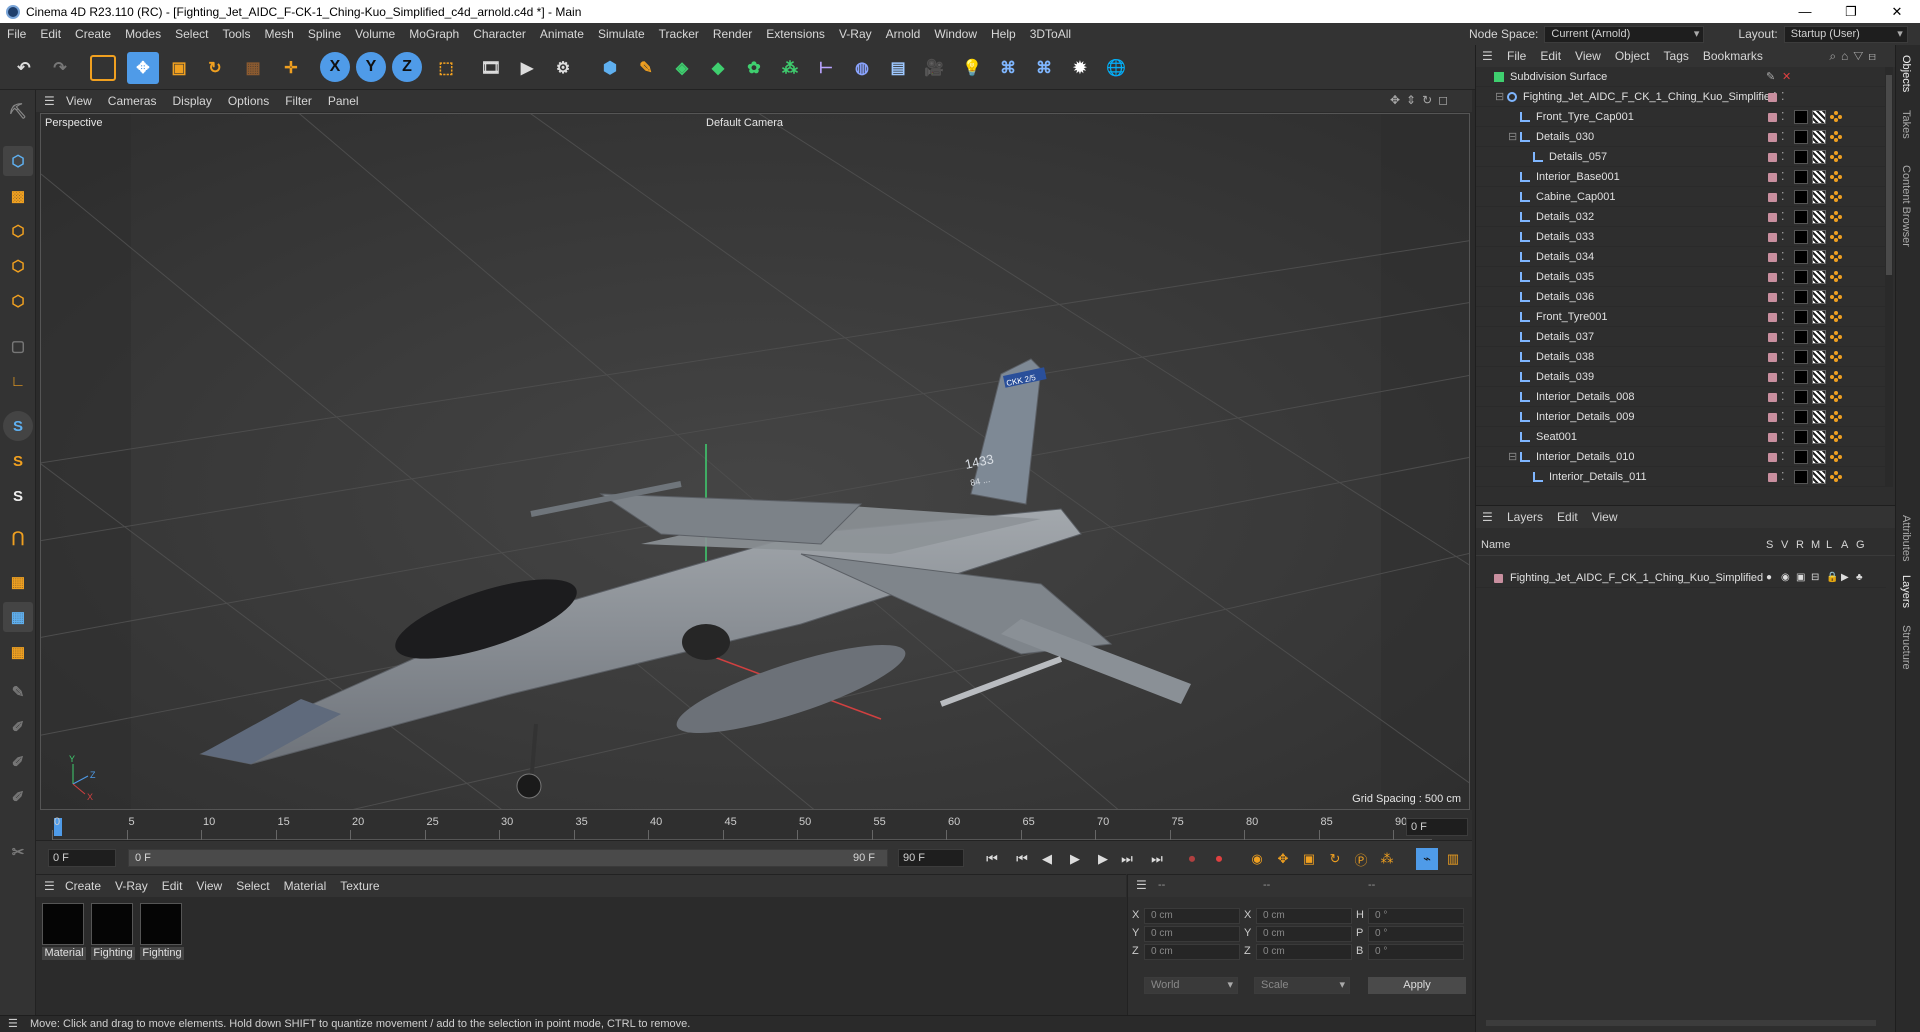 Image resolution: width=1920 pixels, height=1032 pixels. I want to click on object-row: Details_038 ⁚, so click(1681, 357).